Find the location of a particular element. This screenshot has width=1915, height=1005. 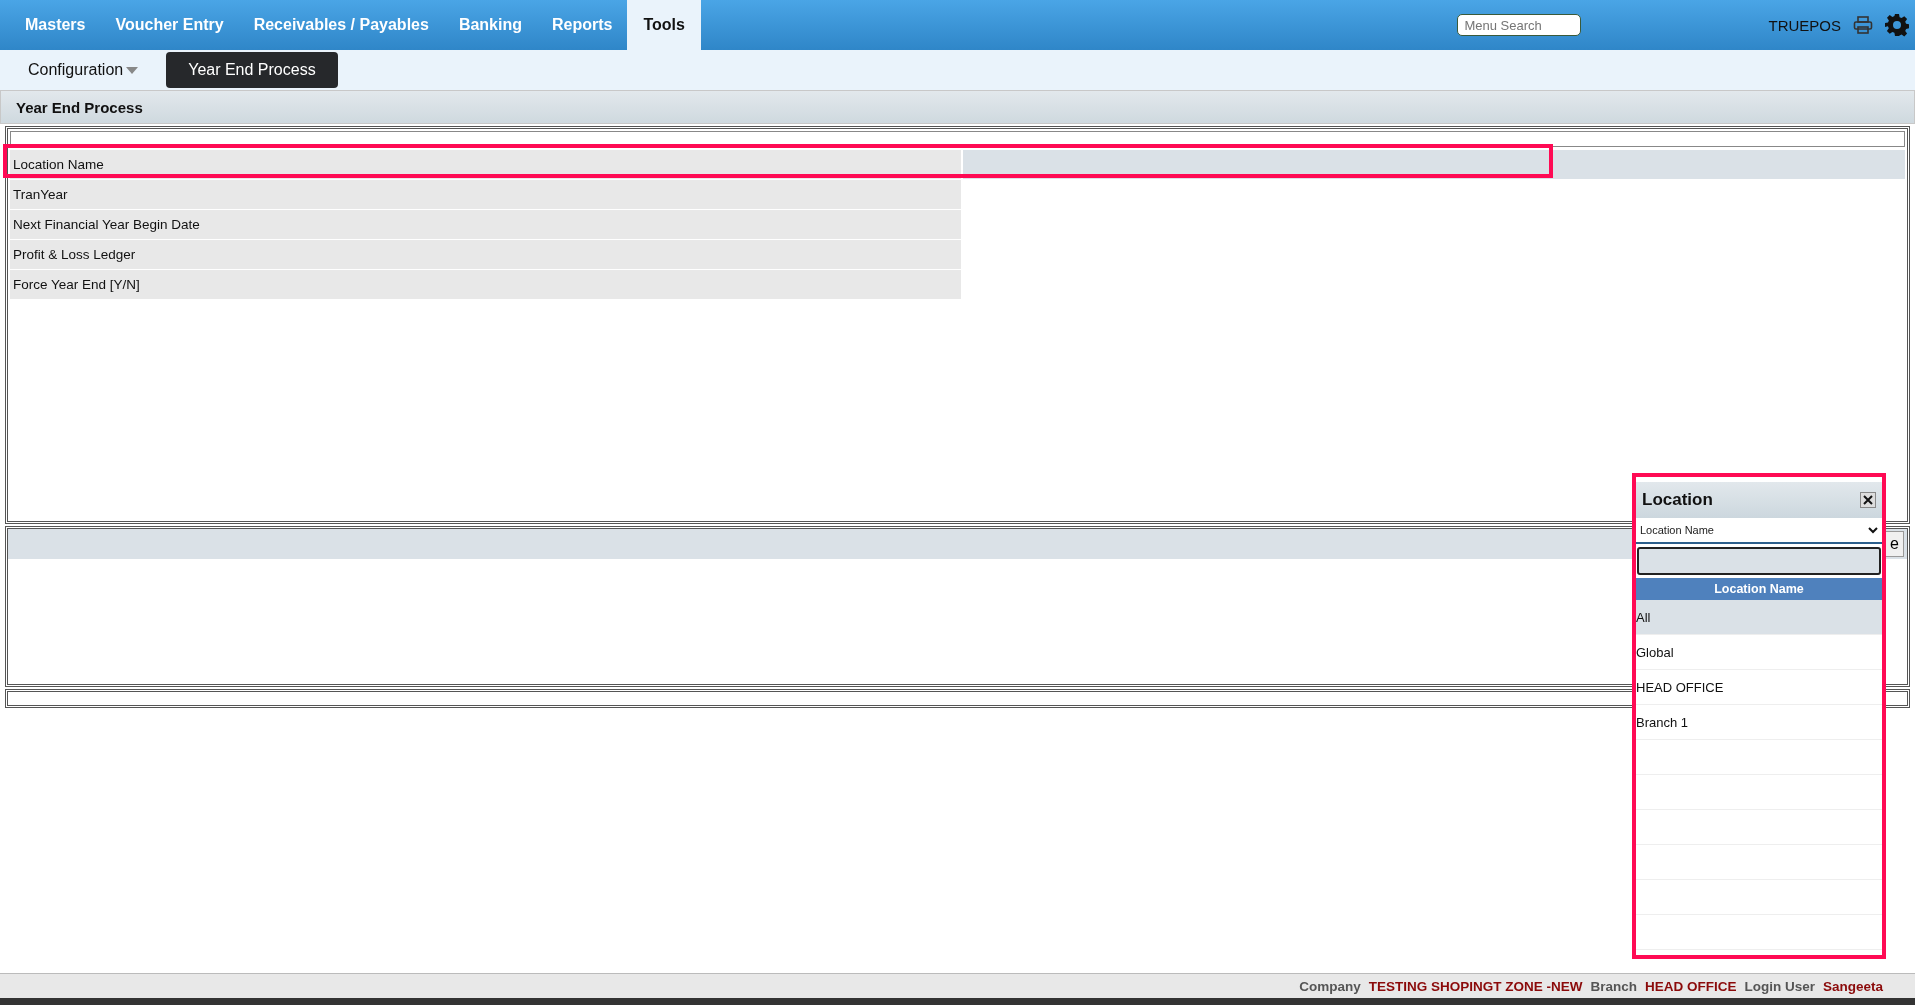

column-header: Location Name is located at coordinates (1759, 589).